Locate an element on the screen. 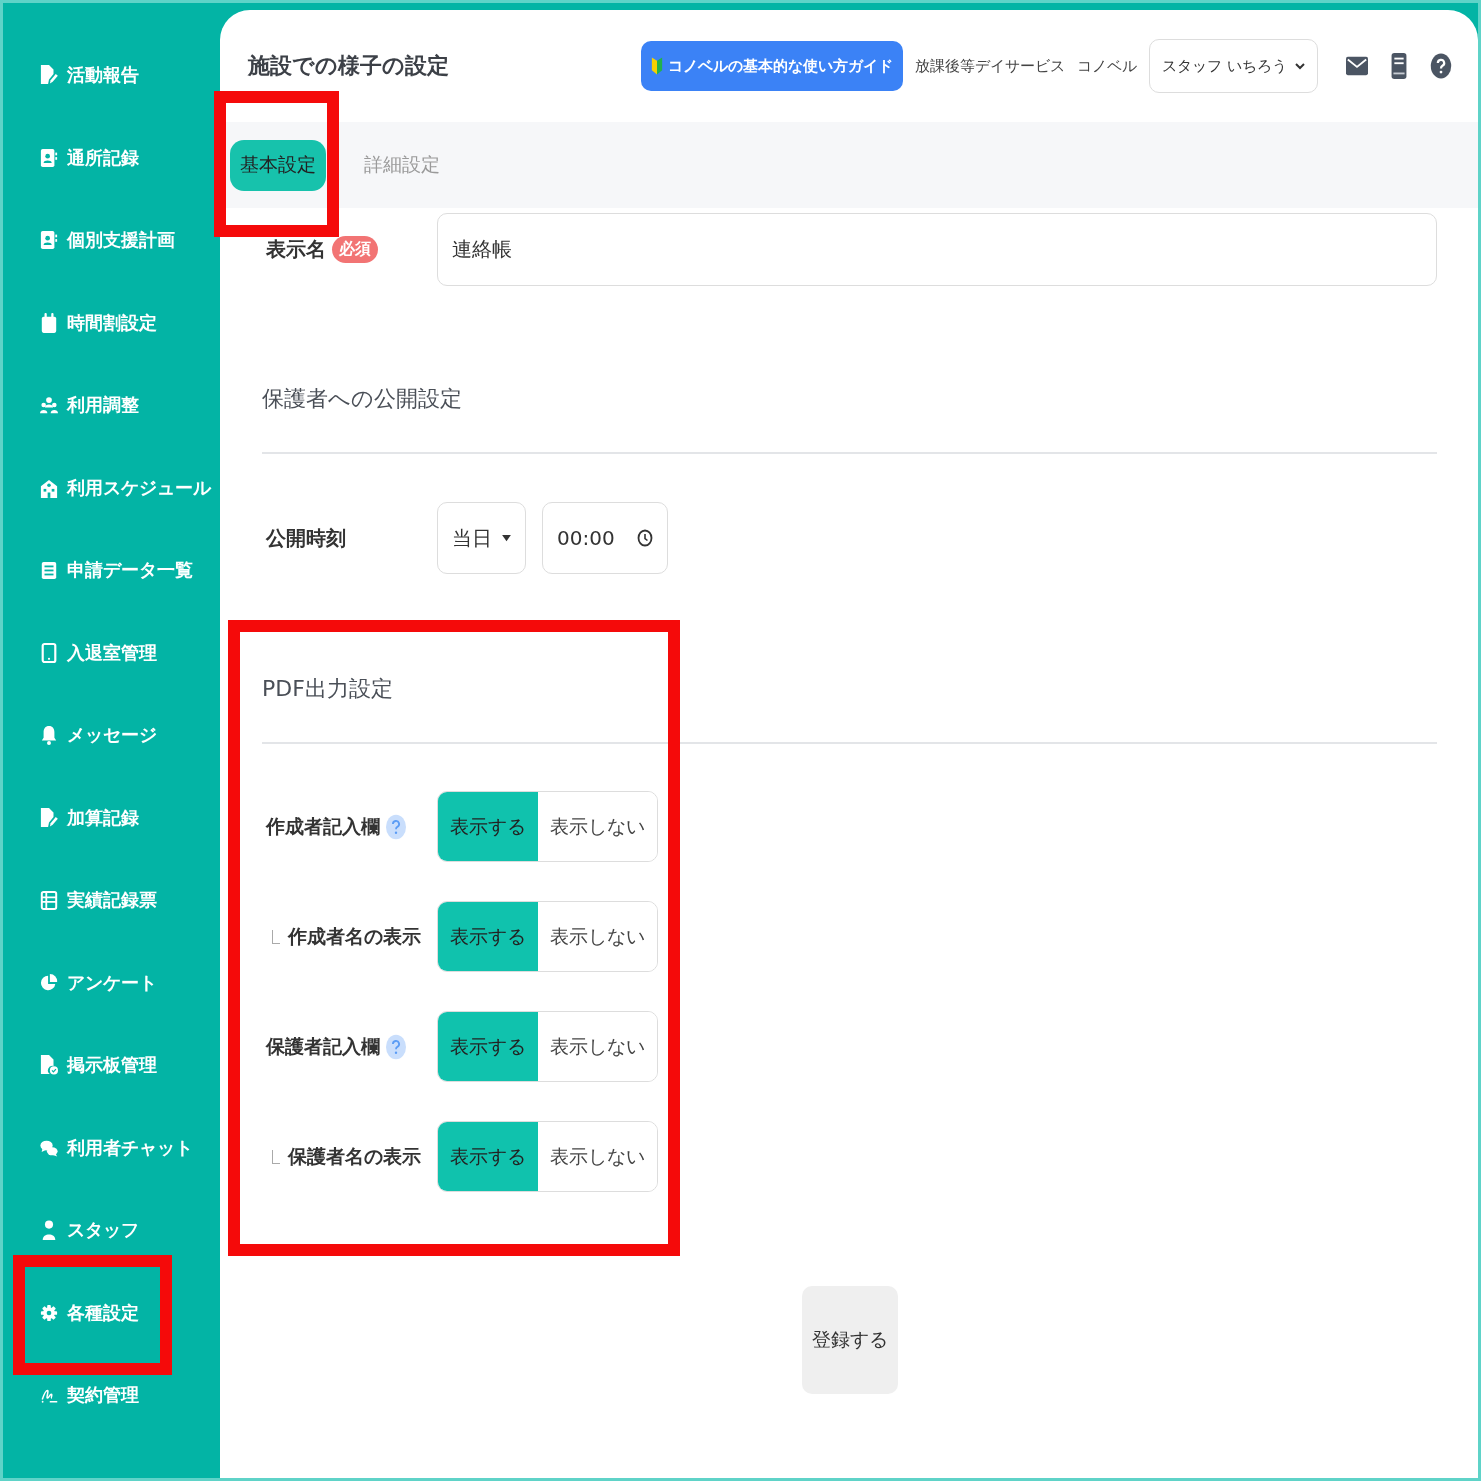 Image resolution: width=1481 pixels, height=1481 pixels. facility-type: 放課後等デイサービス is located at coordinates (990, 66).